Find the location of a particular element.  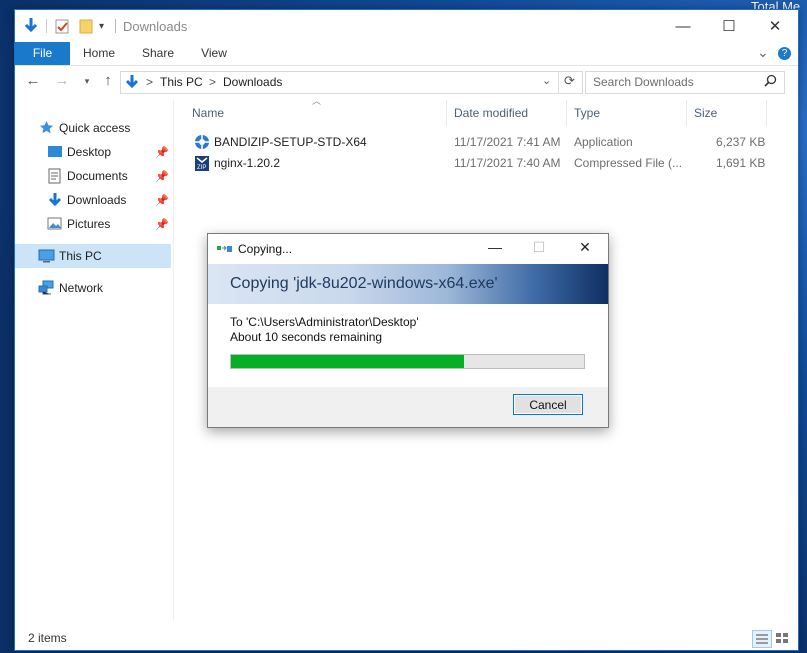

documents-icon is located at coordinates (56, 176).